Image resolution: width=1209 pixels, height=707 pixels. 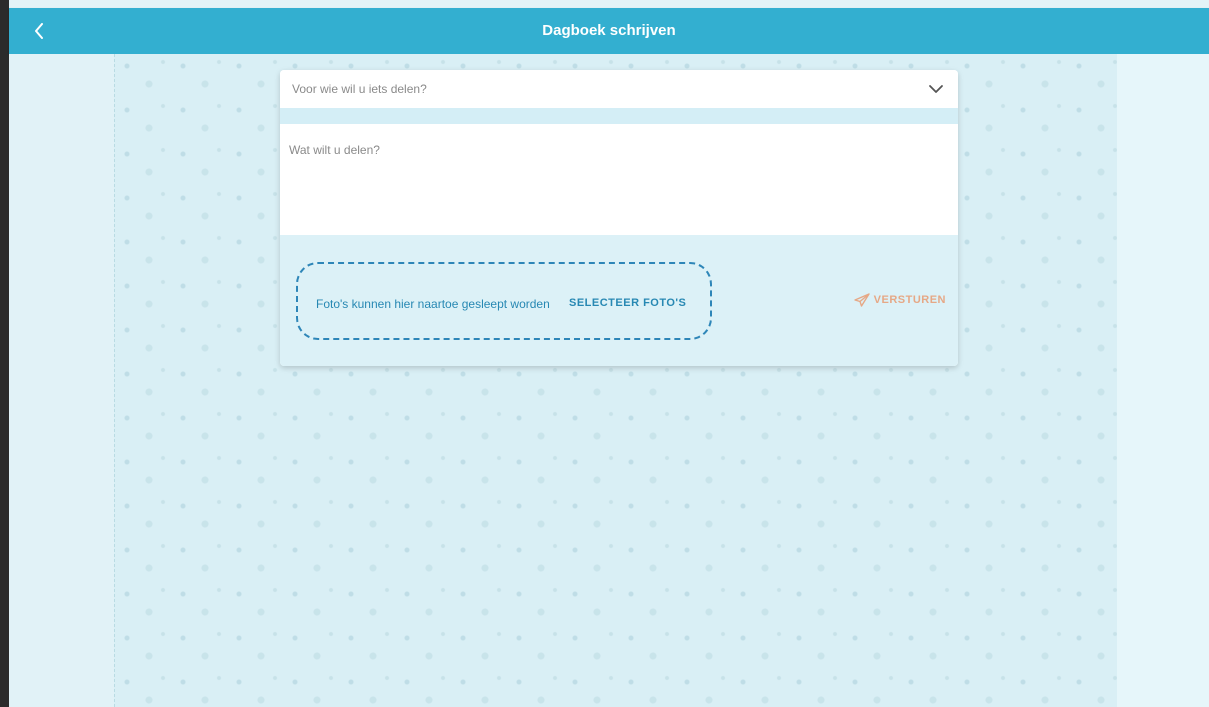 What do you see at coordinates (1163, 380) in the screenshot?
I see `right-background` at bounding box center [1163, 380].